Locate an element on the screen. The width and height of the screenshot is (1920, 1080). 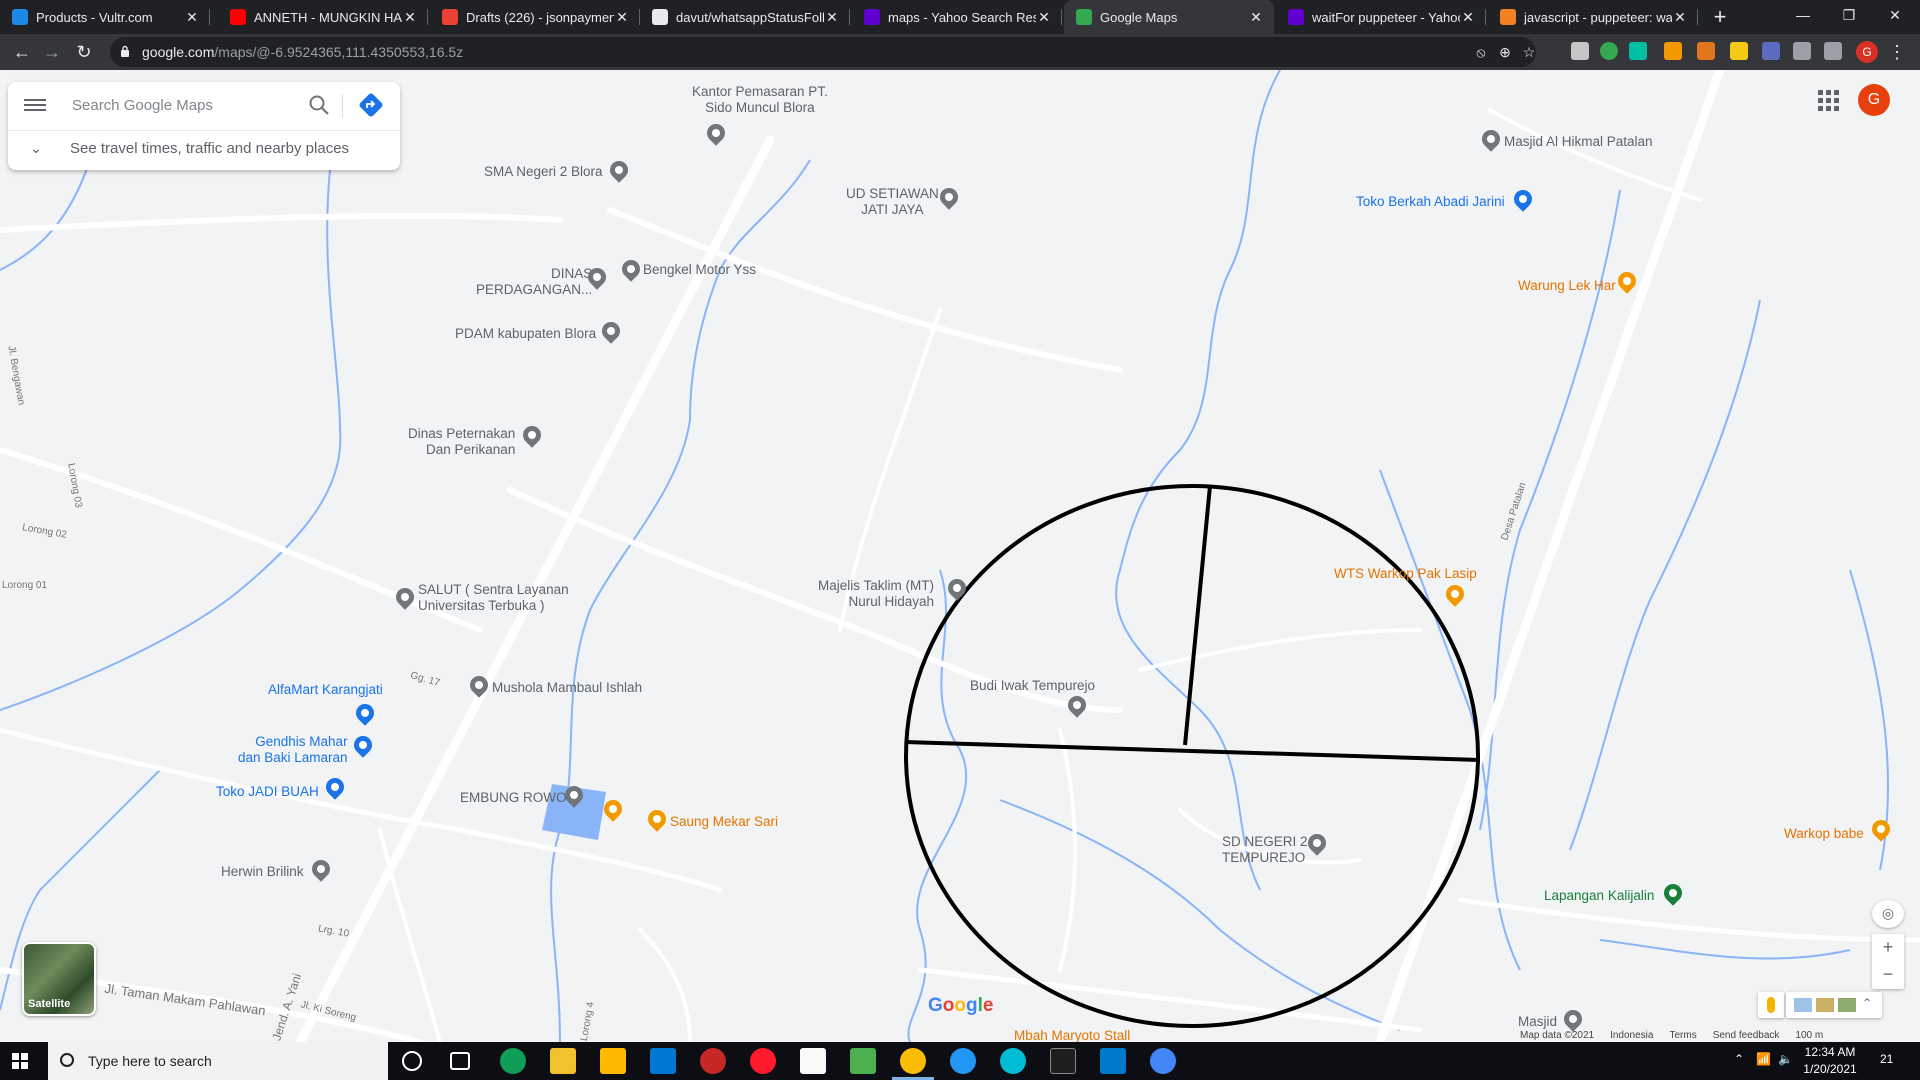
install-icon: ⊕ is located at coordinates (1505, 52).